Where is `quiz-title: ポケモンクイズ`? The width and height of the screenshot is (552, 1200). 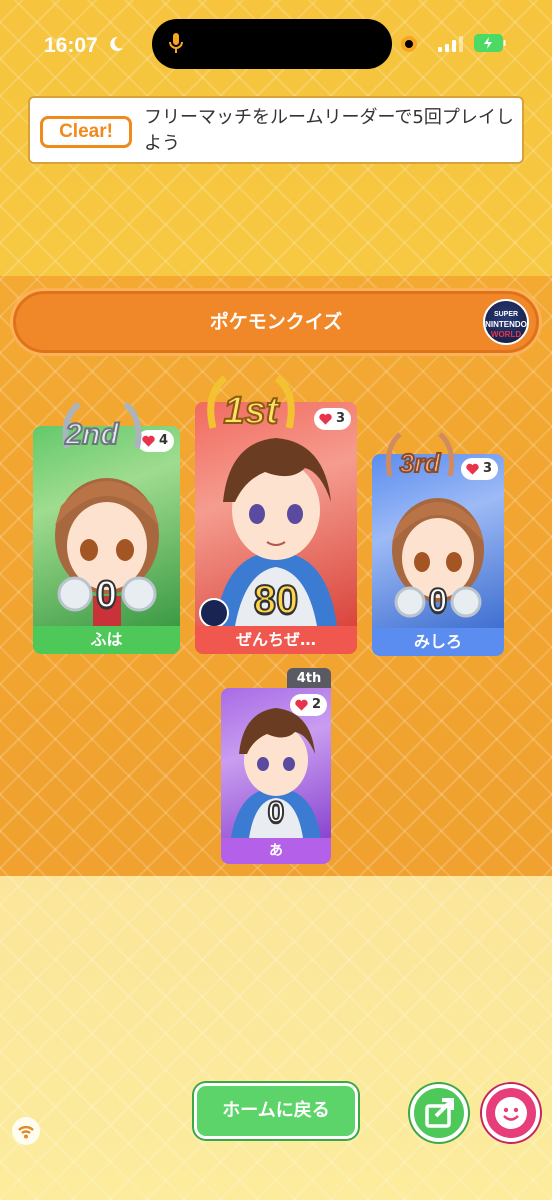 quiz-title: ポケモンクイズ is located at coordinates (276, 322).